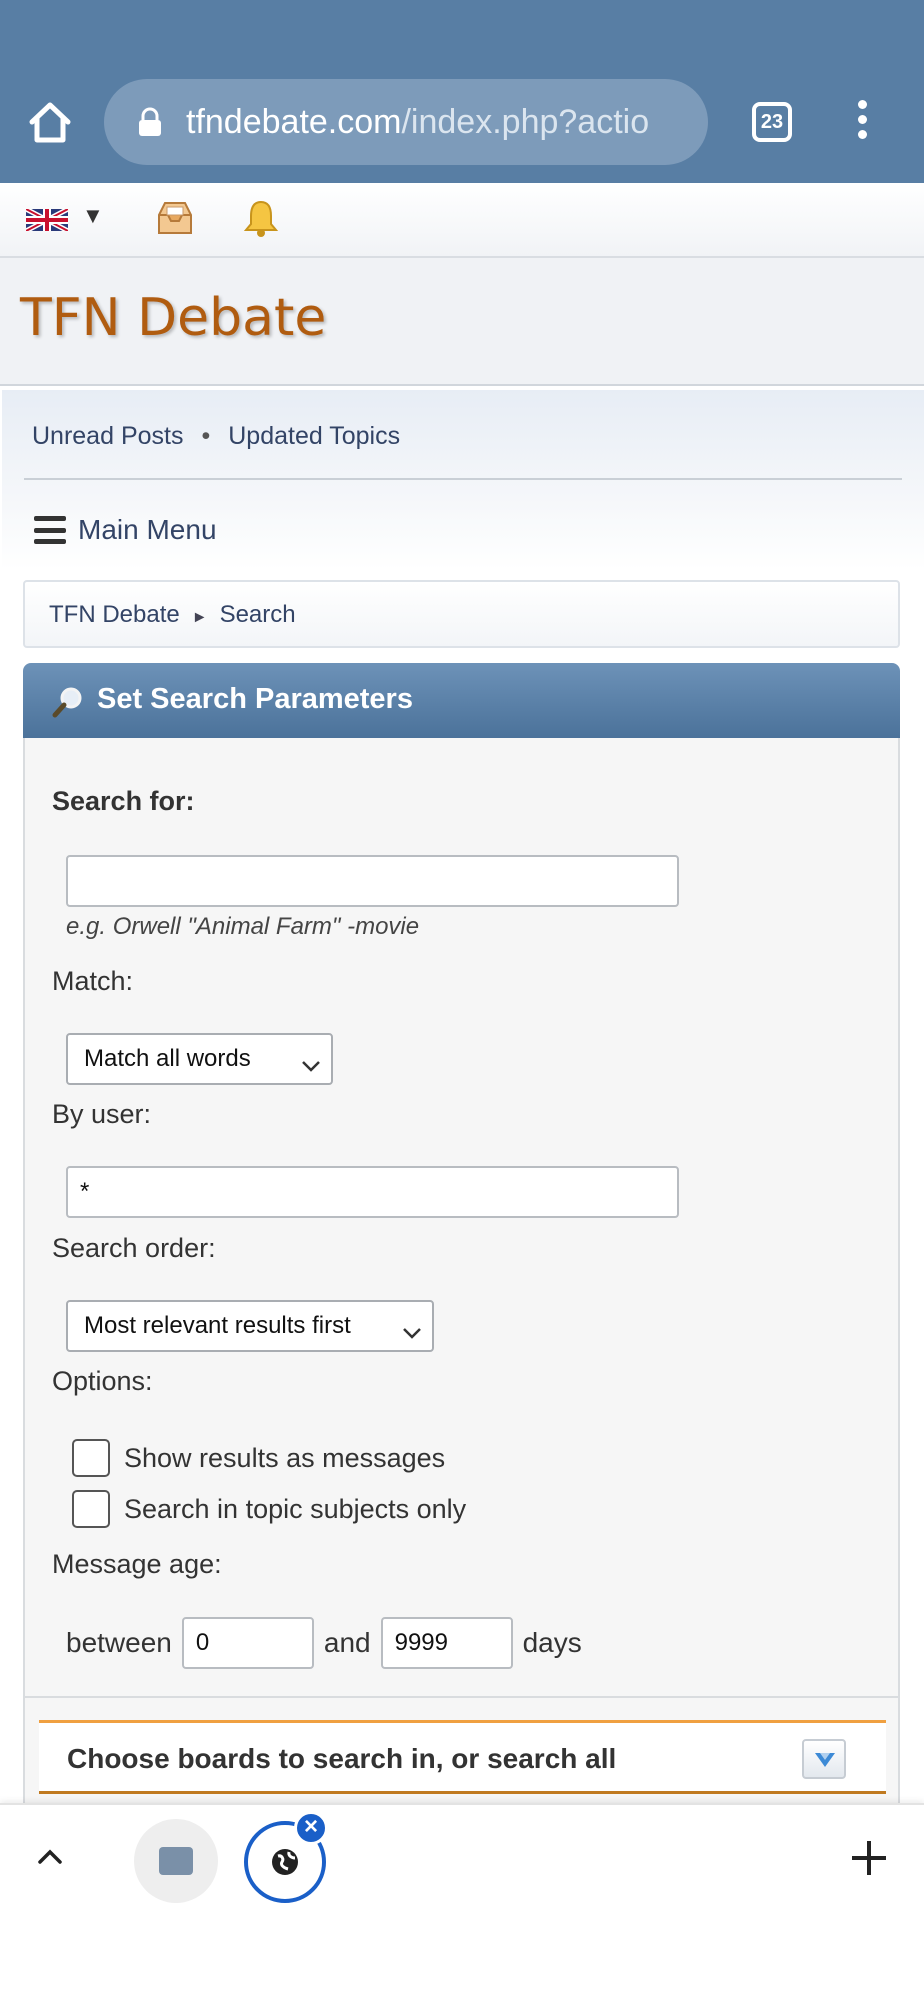 The height and width of the screenshot is (2000, 924). I want to click on notifications-bell-icon, so click(261, 218).